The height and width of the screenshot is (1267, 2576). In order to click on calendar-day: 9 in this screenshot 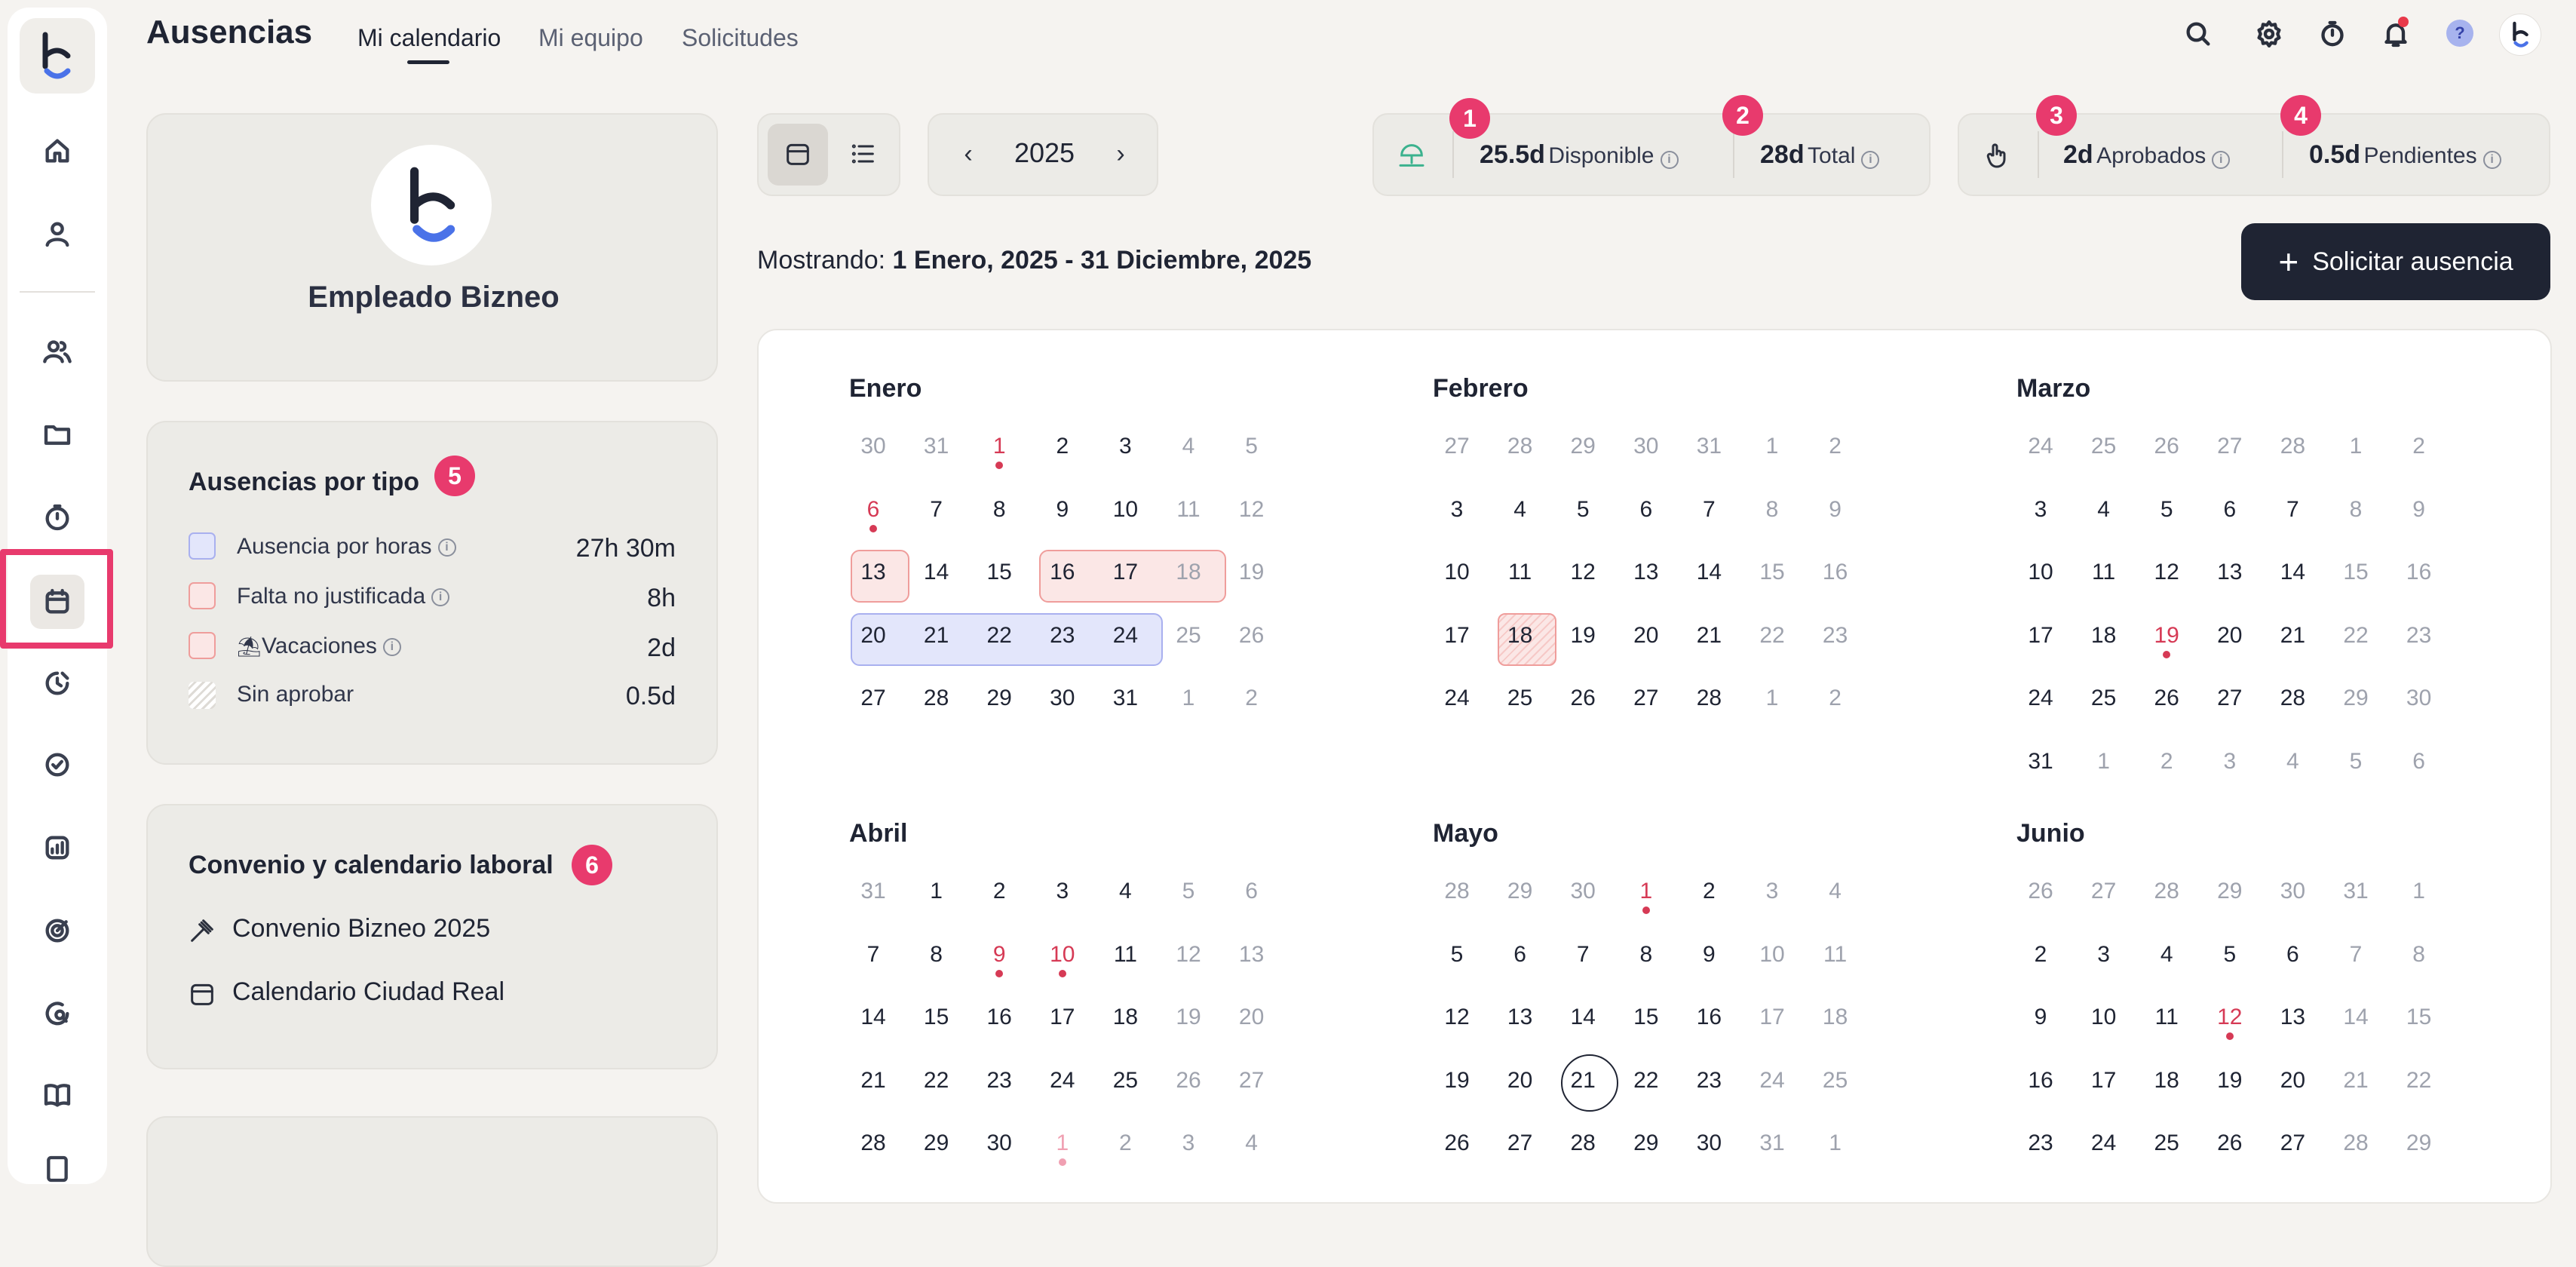, I will do `click(2040, 1017)`.